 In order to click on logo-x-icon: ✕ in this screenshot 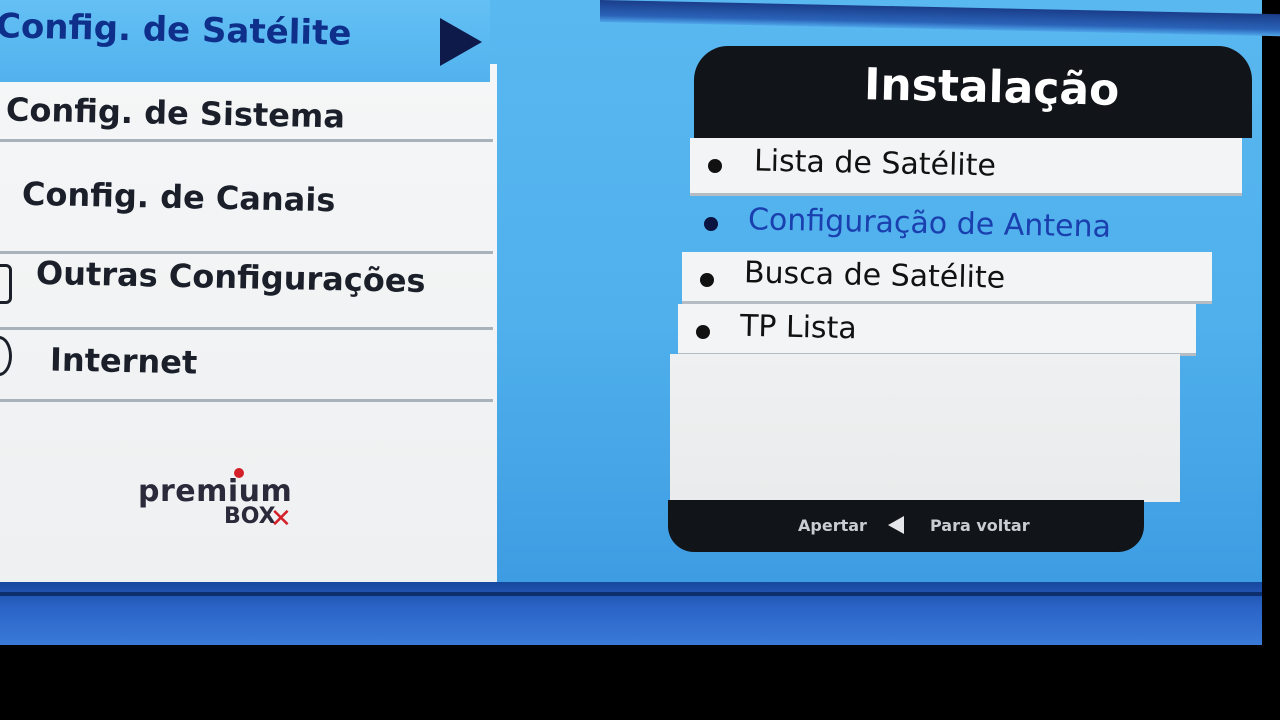, I will do `click(281, 519)`.